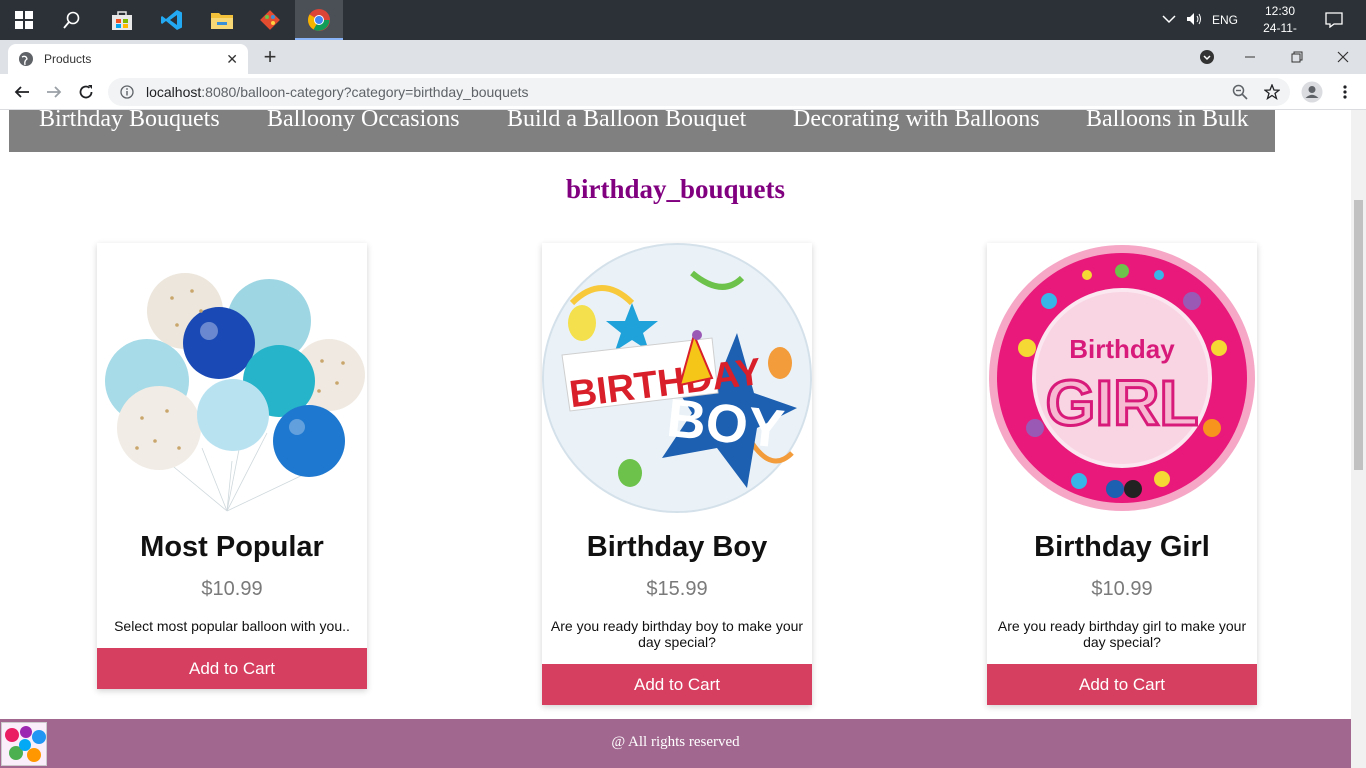 Image resolution: width=1366 pixels, height=768 pixels. I want to click on search-icon, so click(71, 20).